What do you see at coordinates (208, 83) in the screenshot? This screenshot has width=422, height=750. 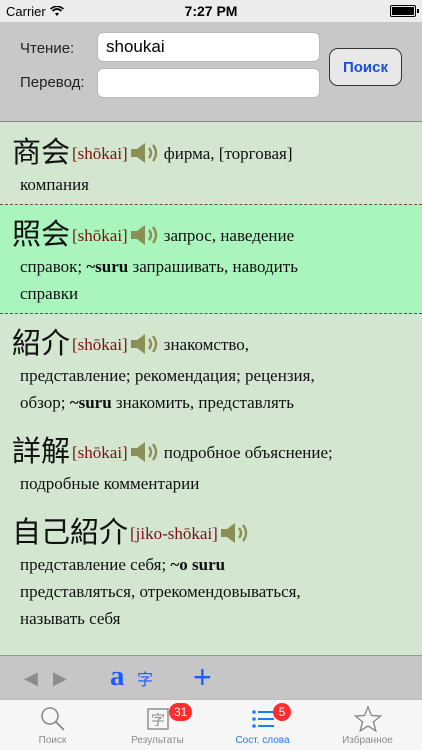 I see `translation-input` at bounding box center [208, 83].